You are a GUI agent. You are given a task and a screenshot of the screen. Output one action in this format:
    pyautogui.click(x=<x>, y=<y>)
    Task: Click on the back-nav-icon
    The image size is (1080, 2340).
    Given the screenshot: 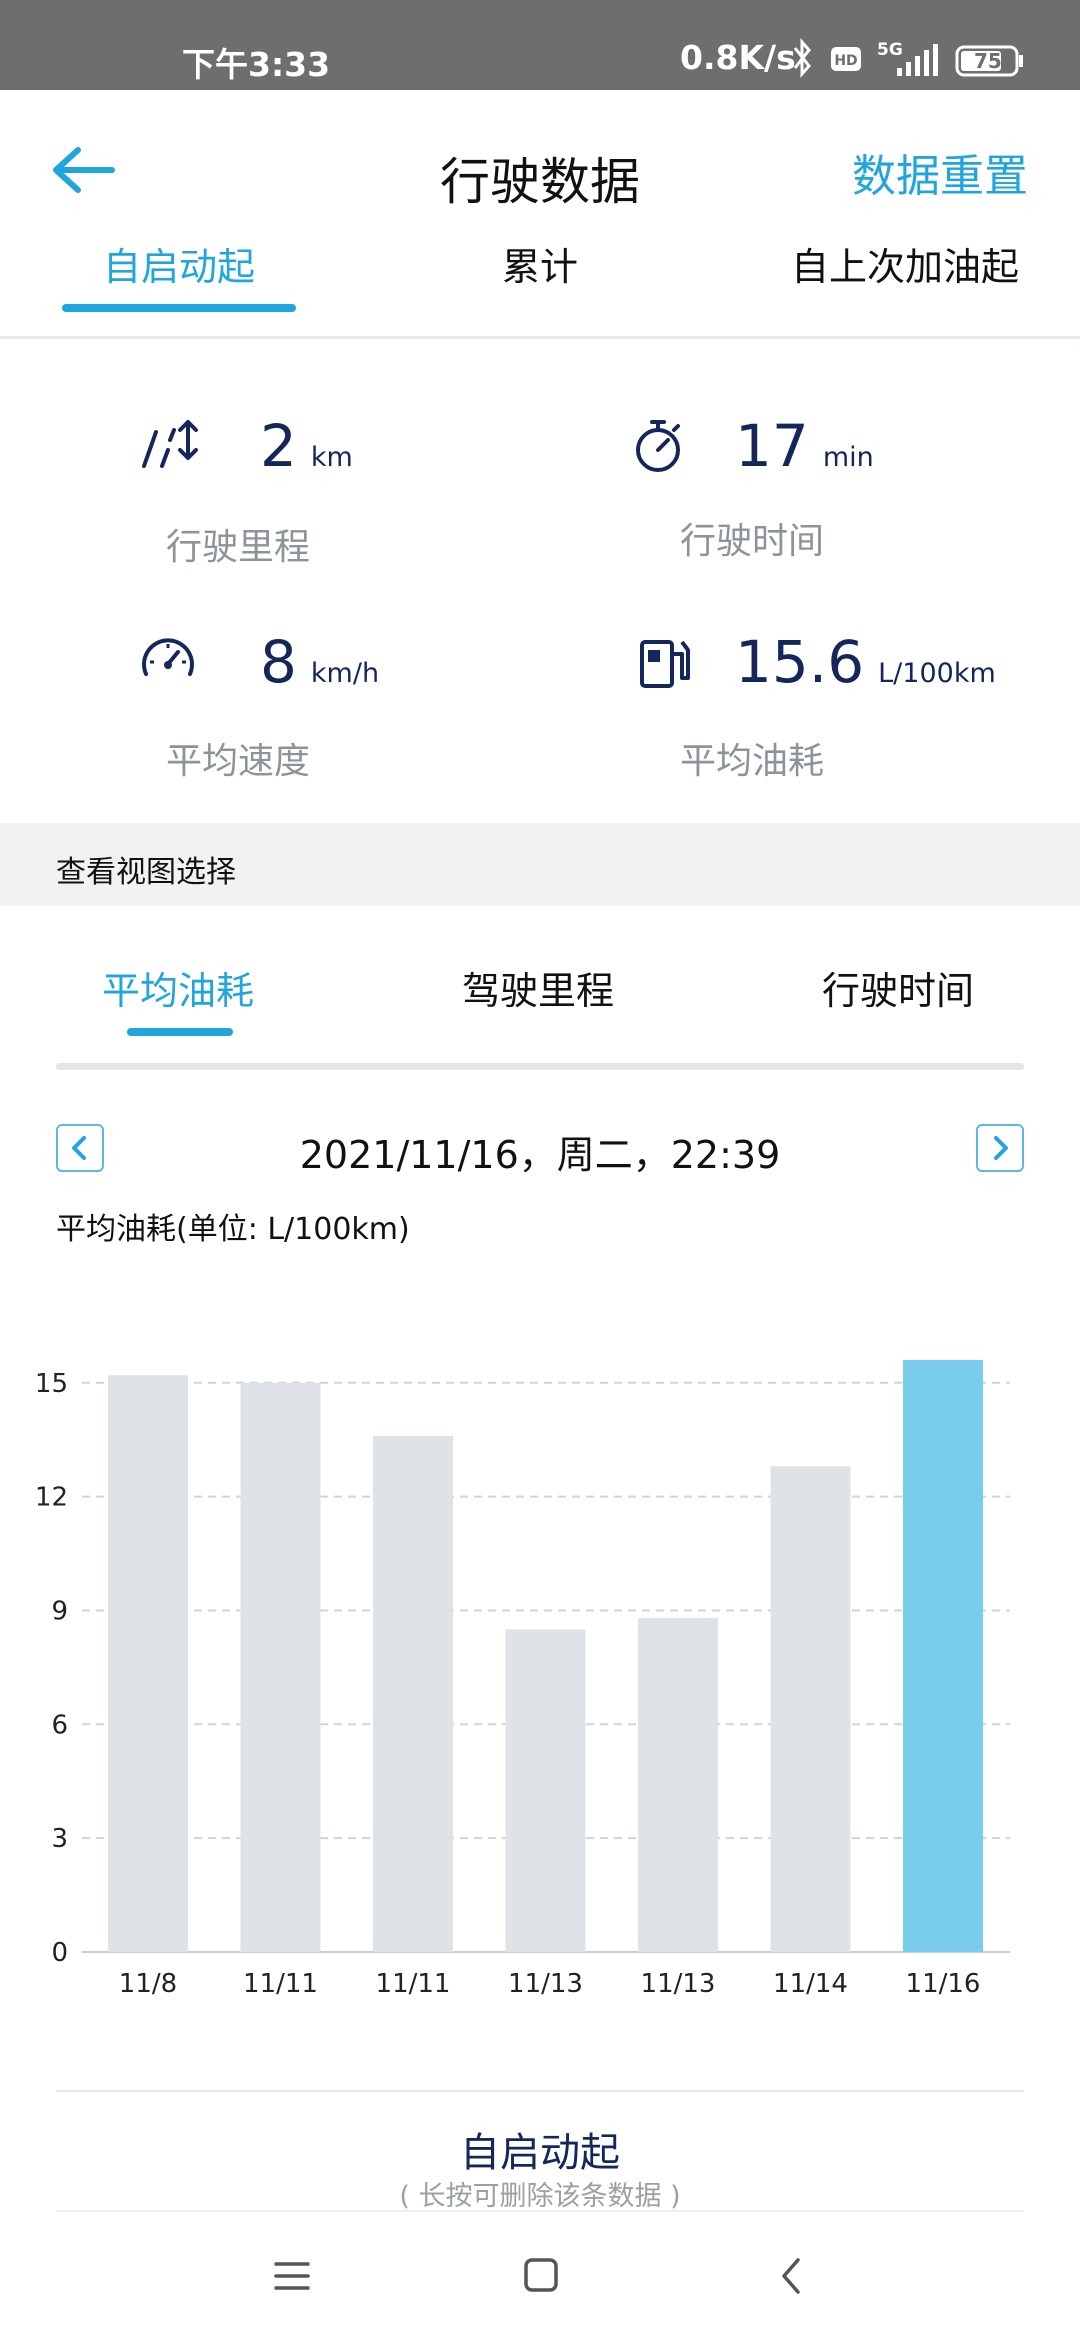 What is the action you would take?
    pyautogui.click(x=791, y=2276)
    